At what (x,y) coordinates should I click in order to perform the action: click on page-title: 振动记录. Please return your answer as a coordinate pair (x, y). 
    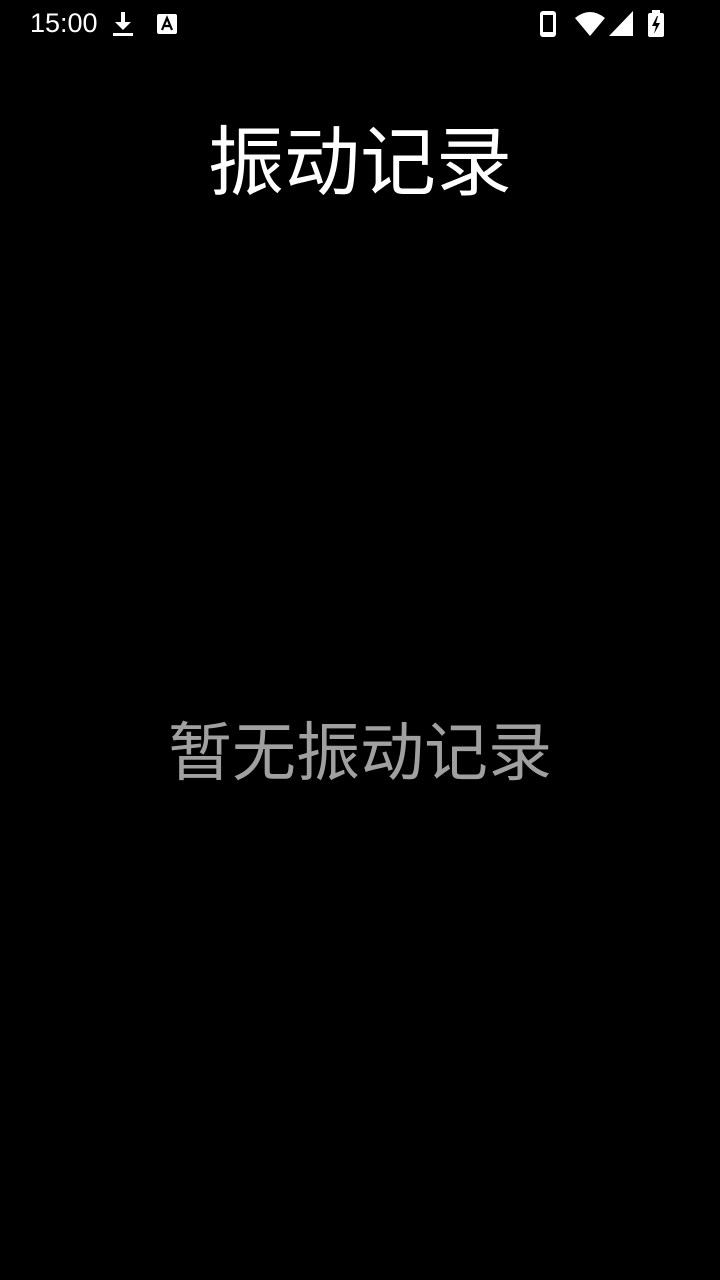
    Looking at the image, I should click on (360, 162).